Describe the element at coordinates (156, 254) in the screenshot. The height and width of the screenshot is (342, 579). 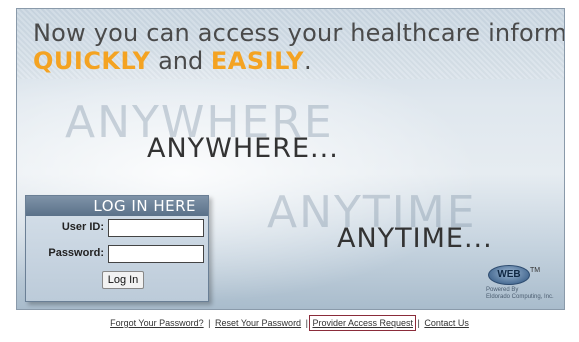
I see `password-input` at that location.